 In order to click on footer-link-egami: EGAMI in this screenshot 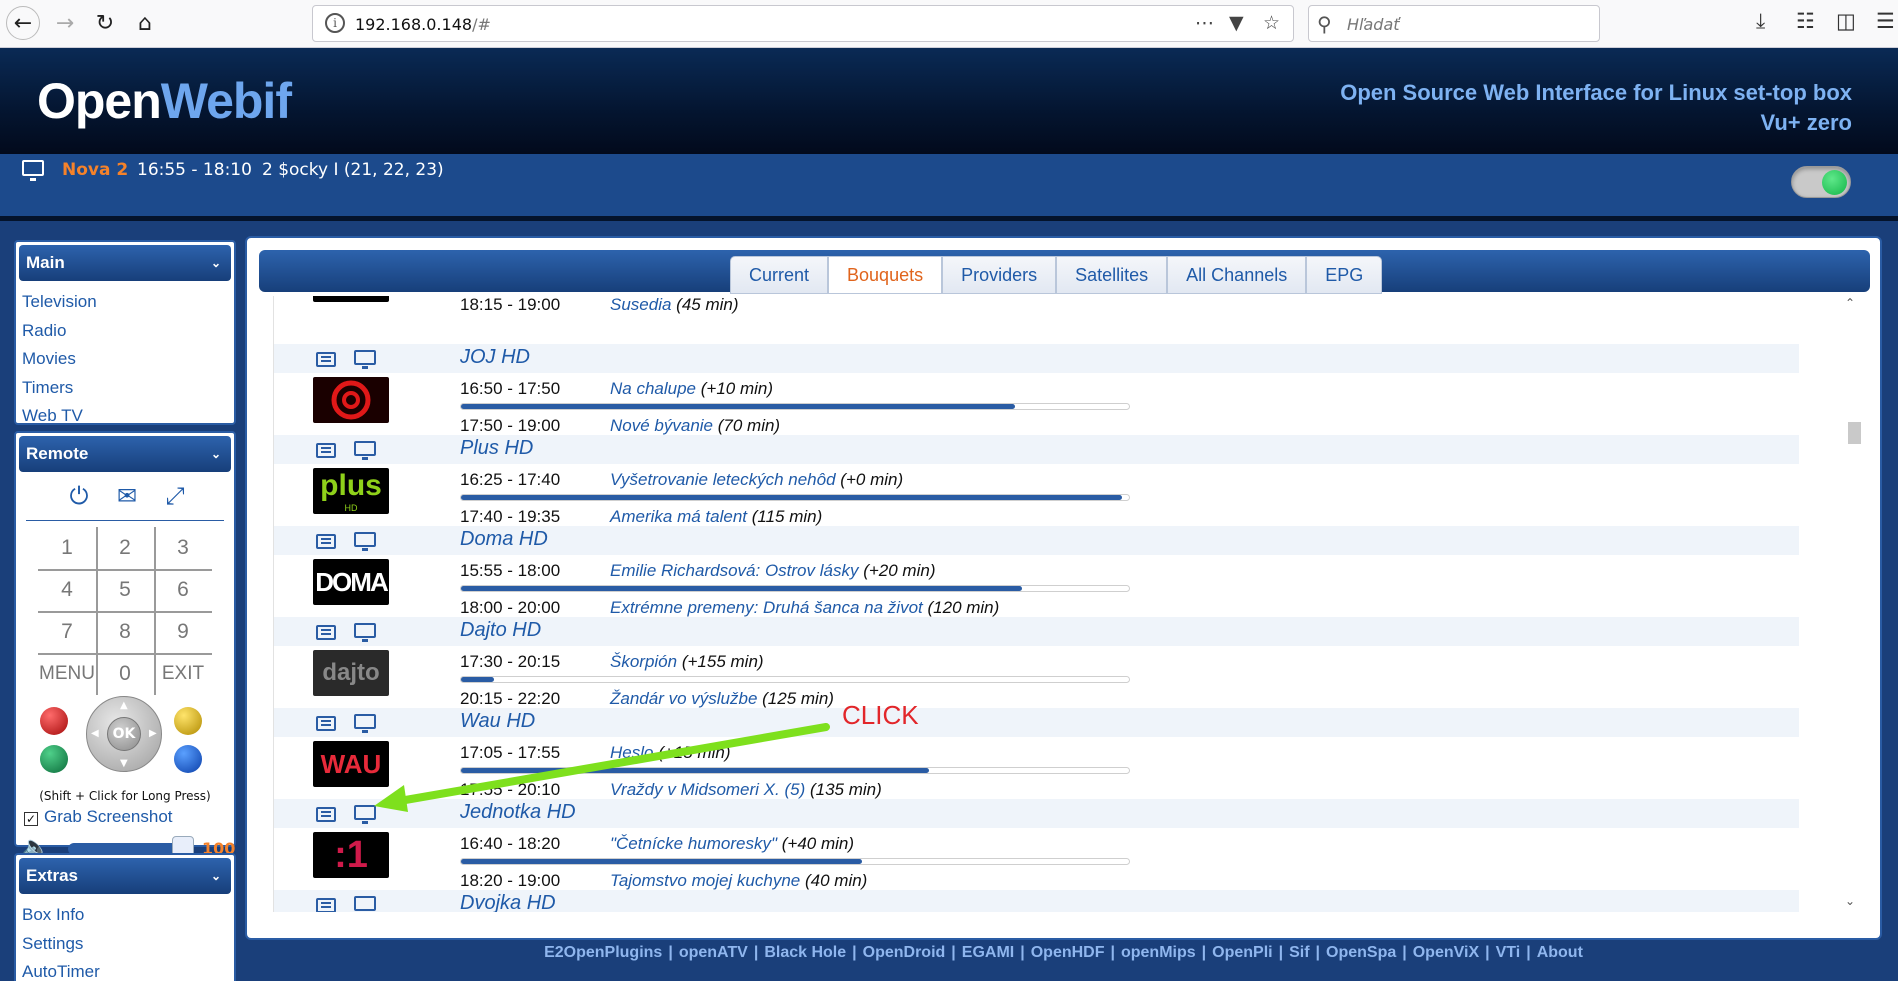, I will do `click(988, 952)`.